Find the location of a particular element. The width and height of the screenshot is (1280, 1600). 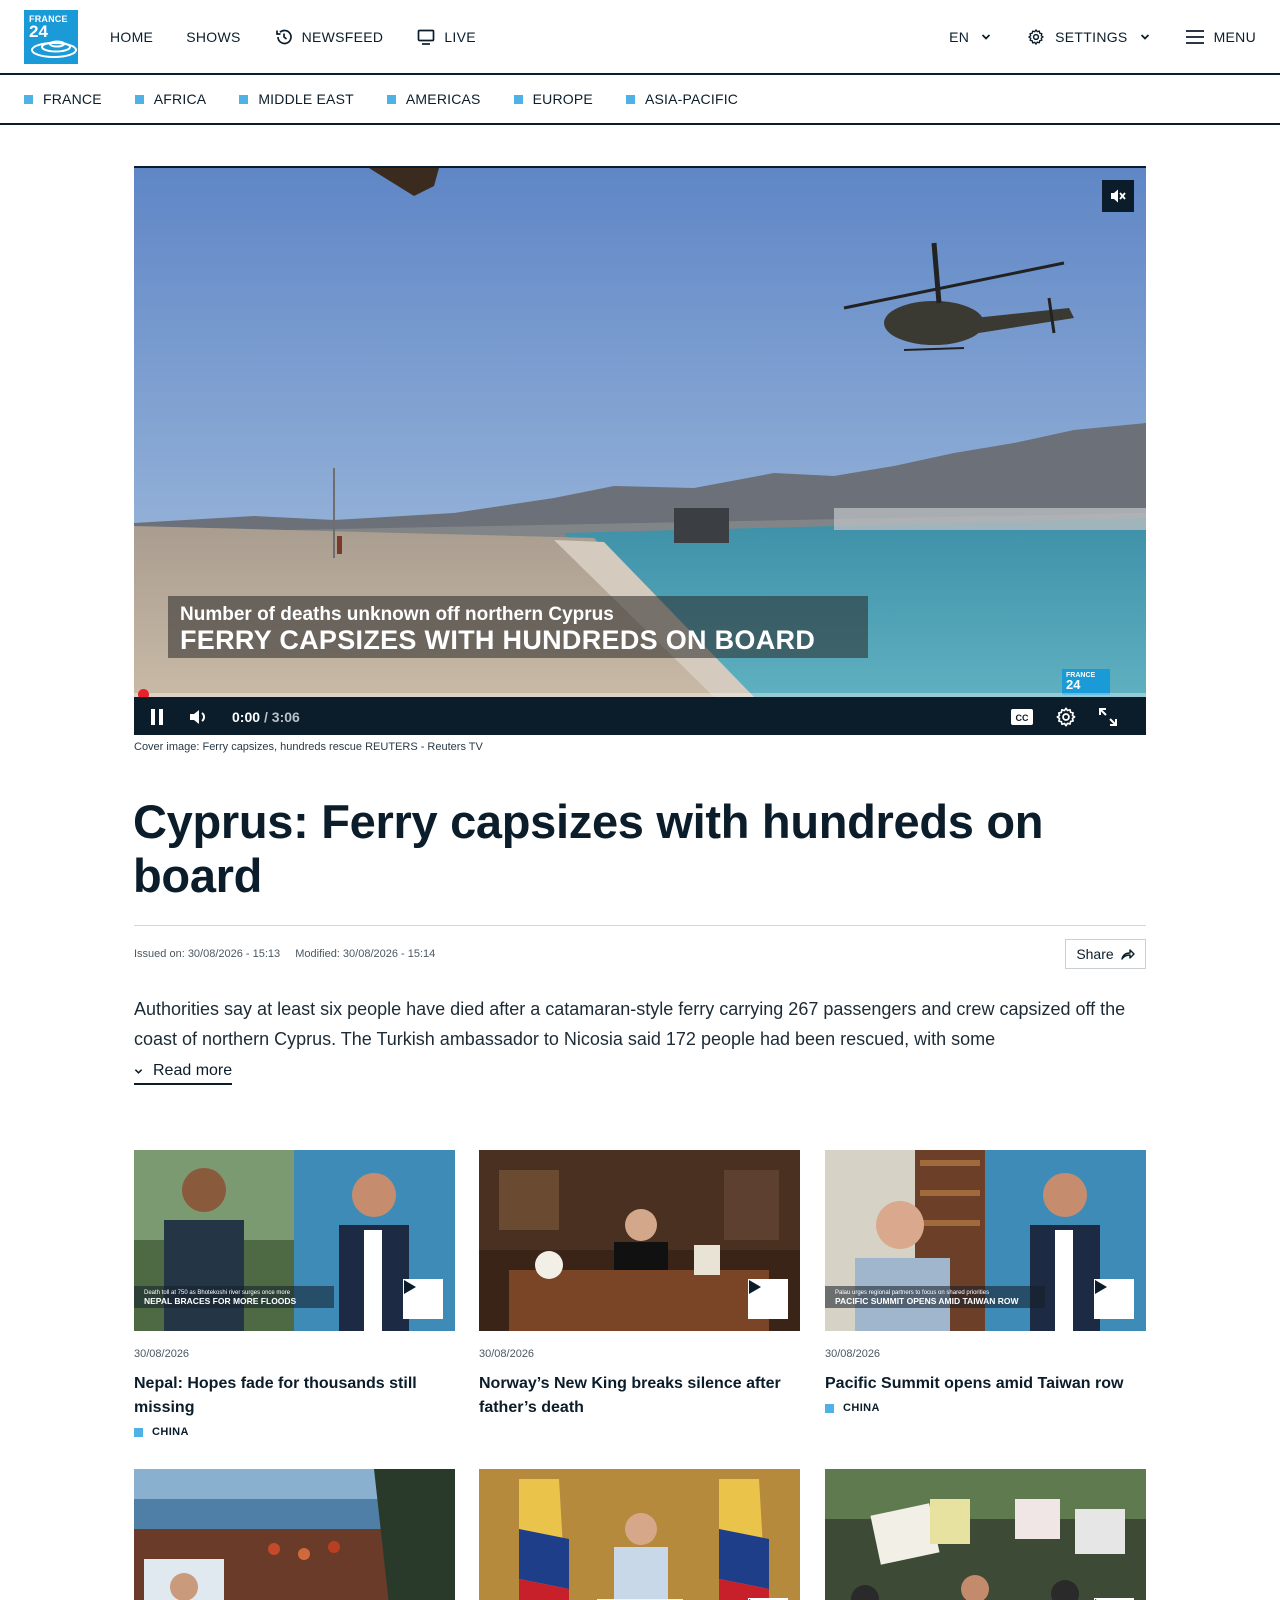

region-label: FRANCE is located at coordinates (72, 99).